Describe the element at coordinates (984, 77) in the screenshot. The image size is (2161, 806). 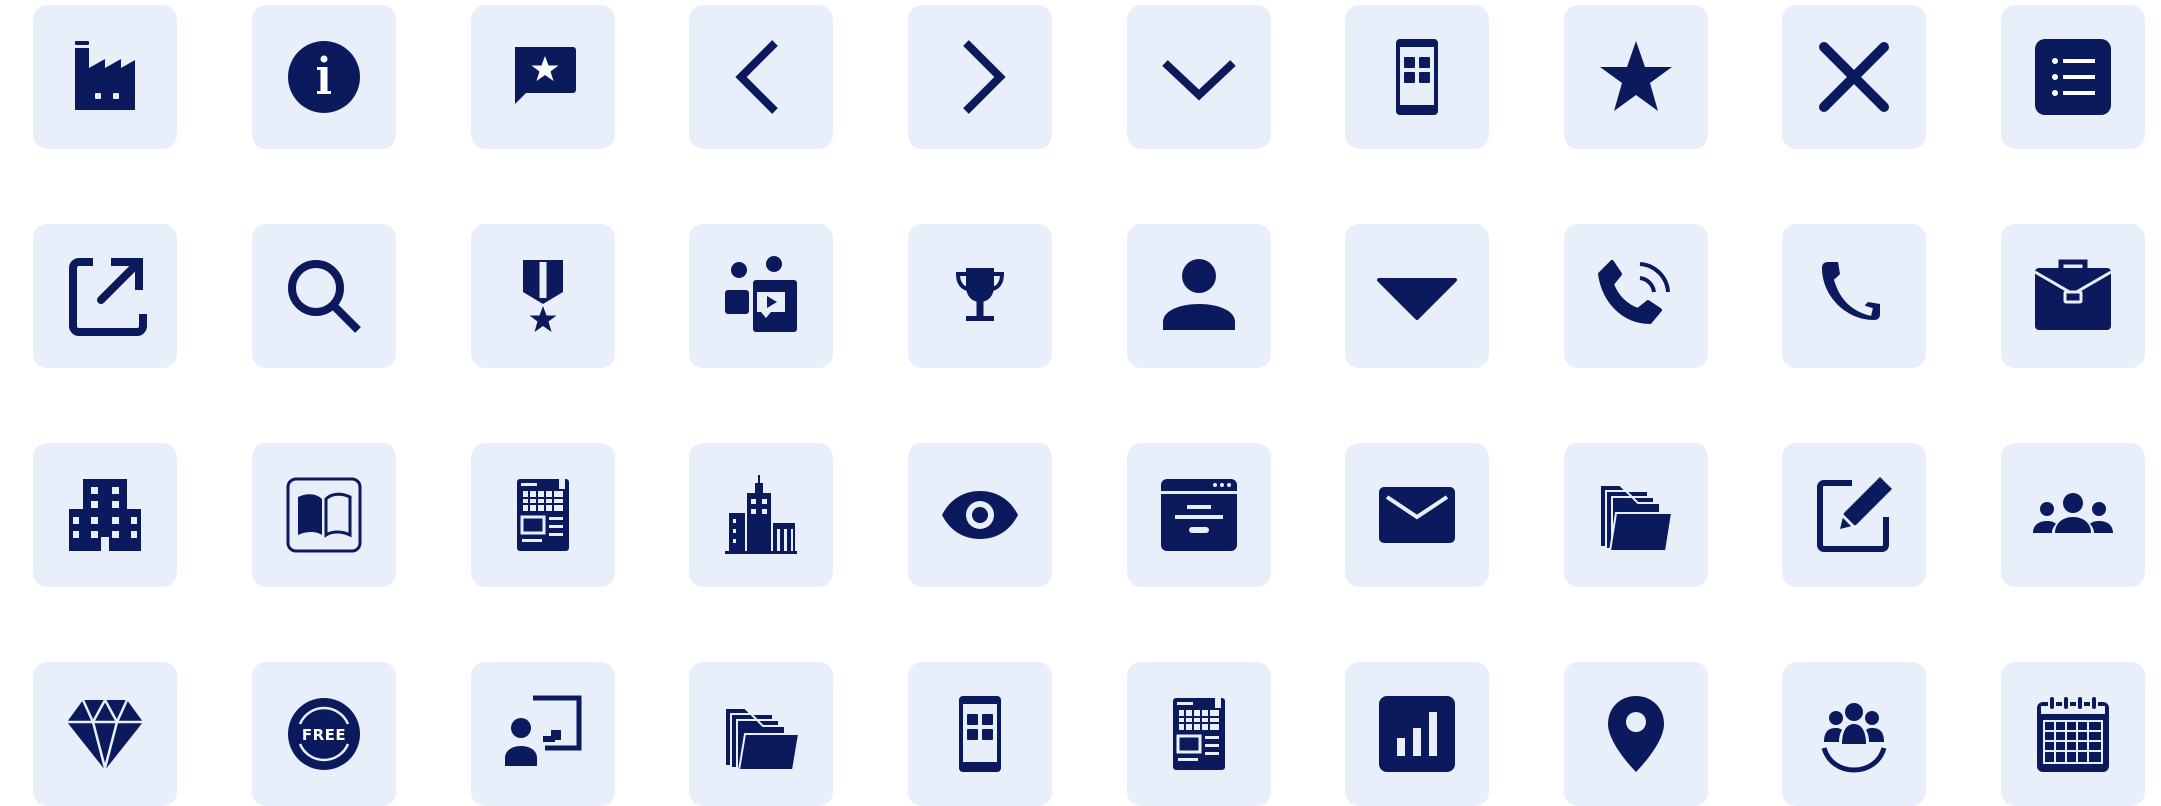
I see `chevron-right-icon` at that location.